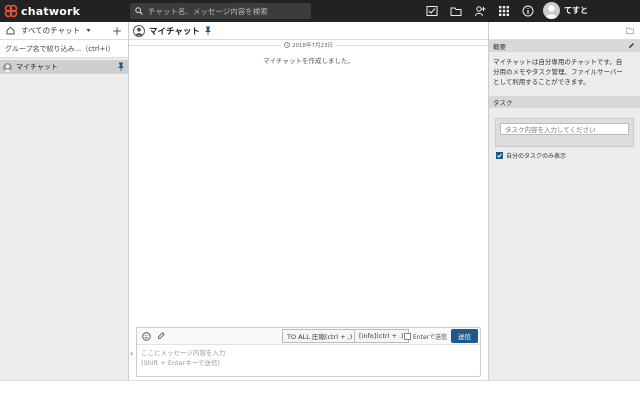 The image size is (640, 400). Describe the element at coordinates (37, 67) in the screenshot. I see `room-name: マイチャット` at that location.